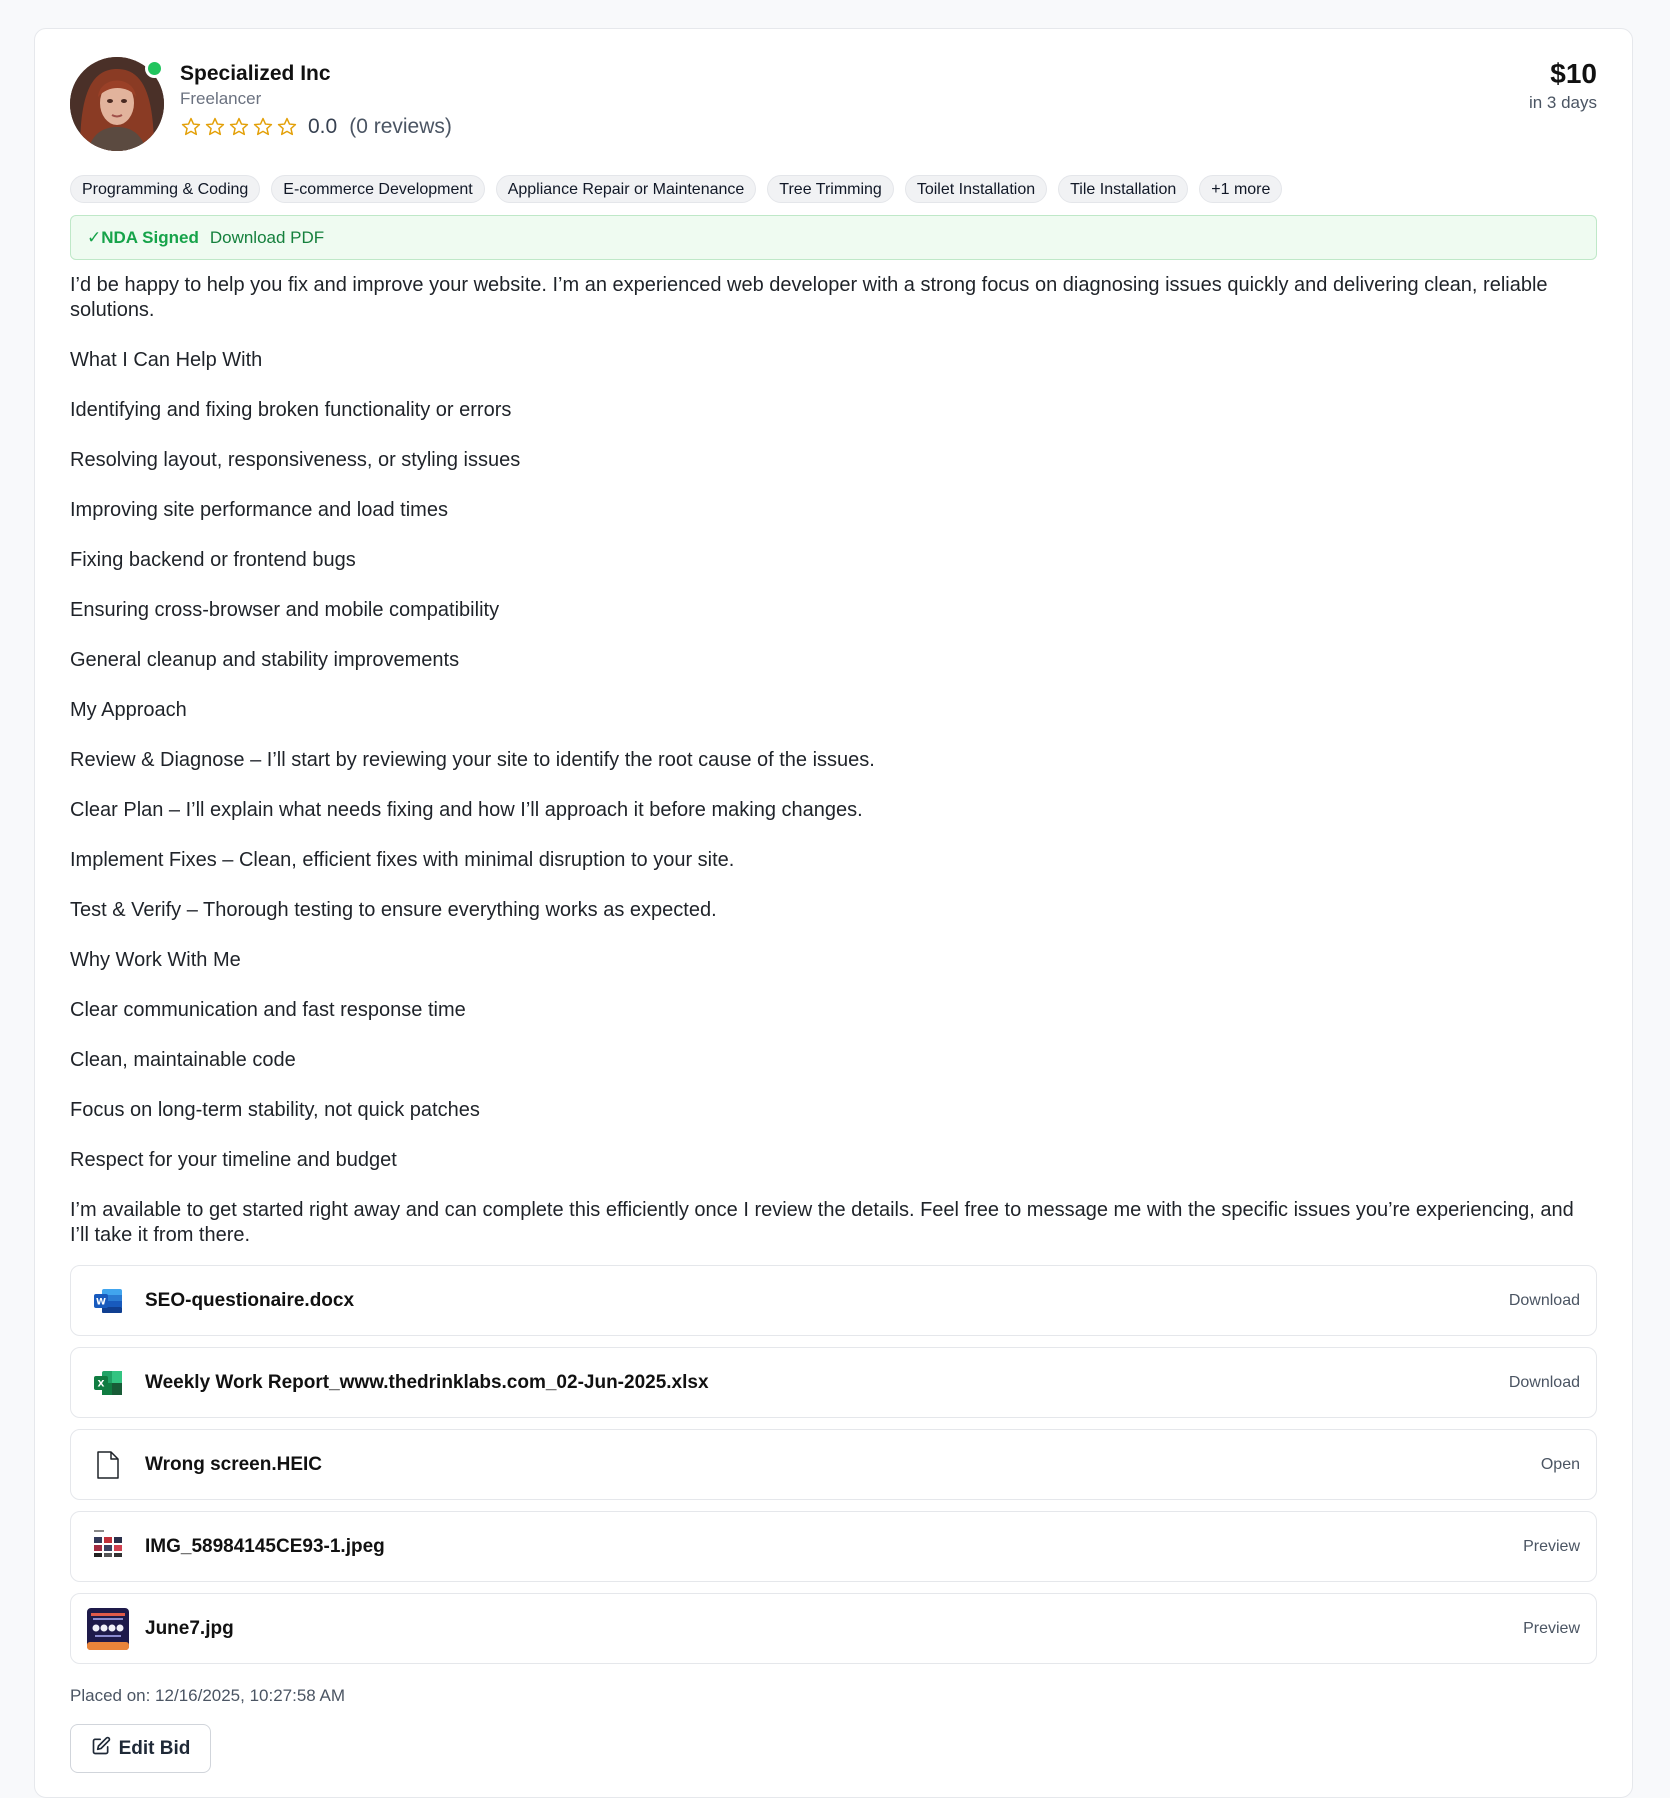  What do you see at coordinates (101, 1384) in the screenshot?
I see `svg-text: X` at bounding box center [101, 1384].